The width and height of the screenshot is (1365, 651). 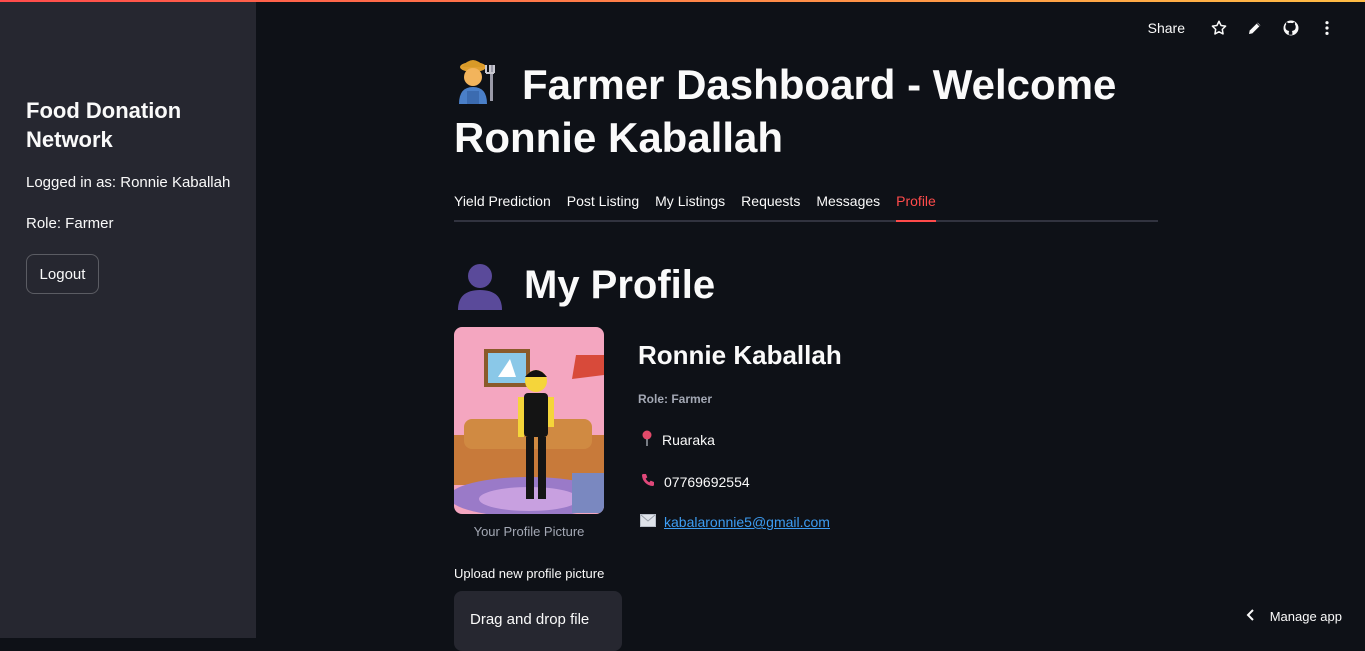 I want to click on profile-heading: My Profile, so click(x=584, y=285).